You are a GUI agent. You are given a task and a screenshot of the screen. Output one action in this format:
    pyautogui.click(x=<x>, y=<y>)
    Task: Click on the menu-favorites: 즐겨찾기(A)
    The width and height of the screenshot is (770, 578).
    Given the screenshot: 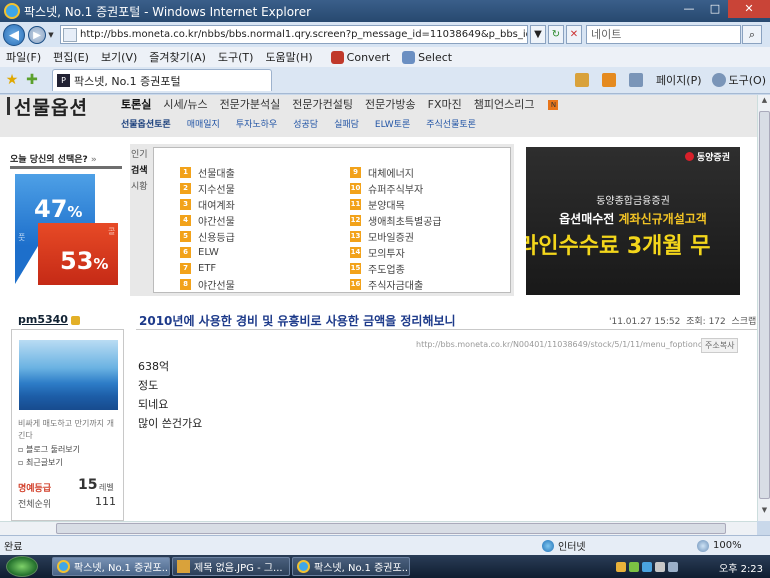 What is the action you would take?
    pyautogui.click(x=177, y=57)
    